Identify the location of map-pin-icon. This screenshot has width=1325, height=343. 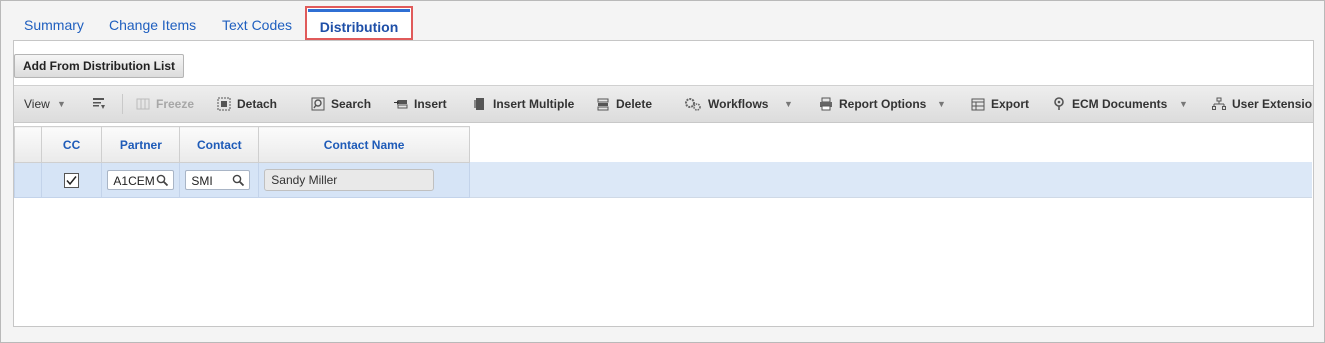
(1059, 104).